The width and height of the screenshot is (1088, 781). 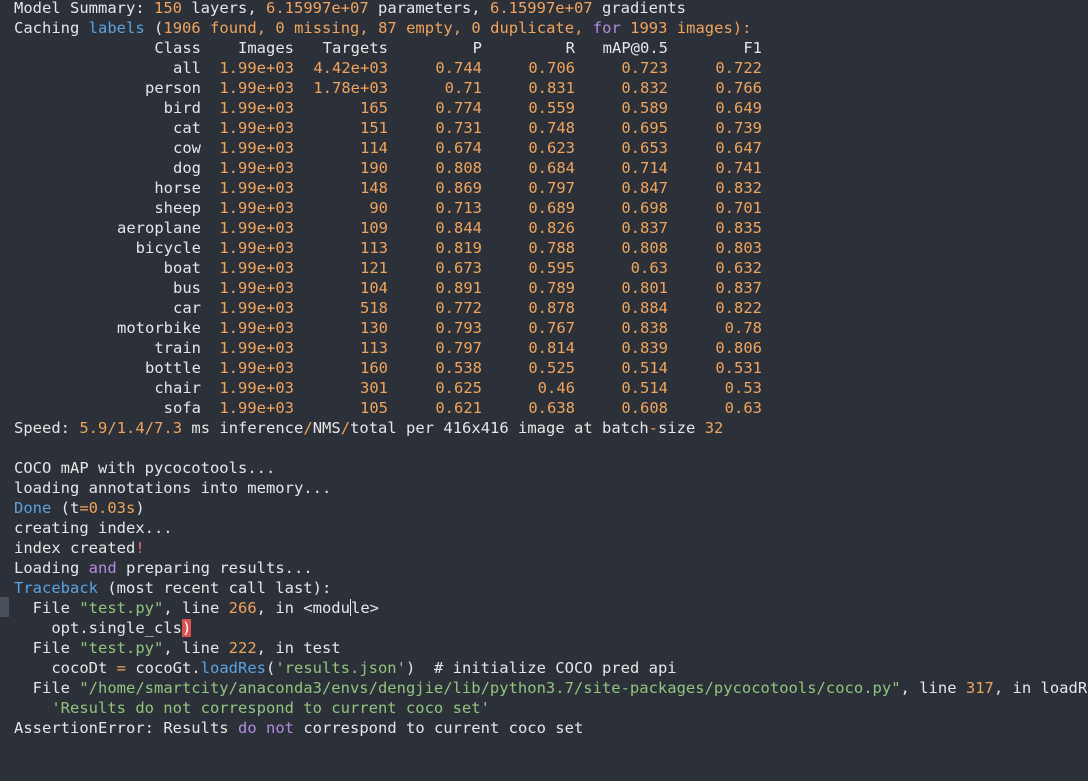 What do you see at coordinates (644, 128) in the screenshot?
I see `cell-map50: 0.695` at bounding box center [644, 128].